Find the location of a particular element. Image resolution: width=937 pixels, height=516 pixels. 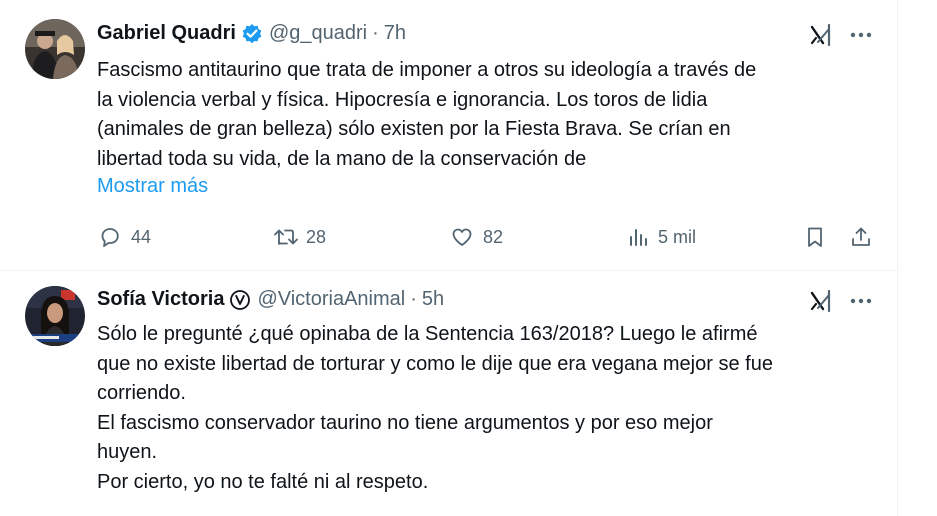

views-button: 5 mil is located at coordinates (661, 237).